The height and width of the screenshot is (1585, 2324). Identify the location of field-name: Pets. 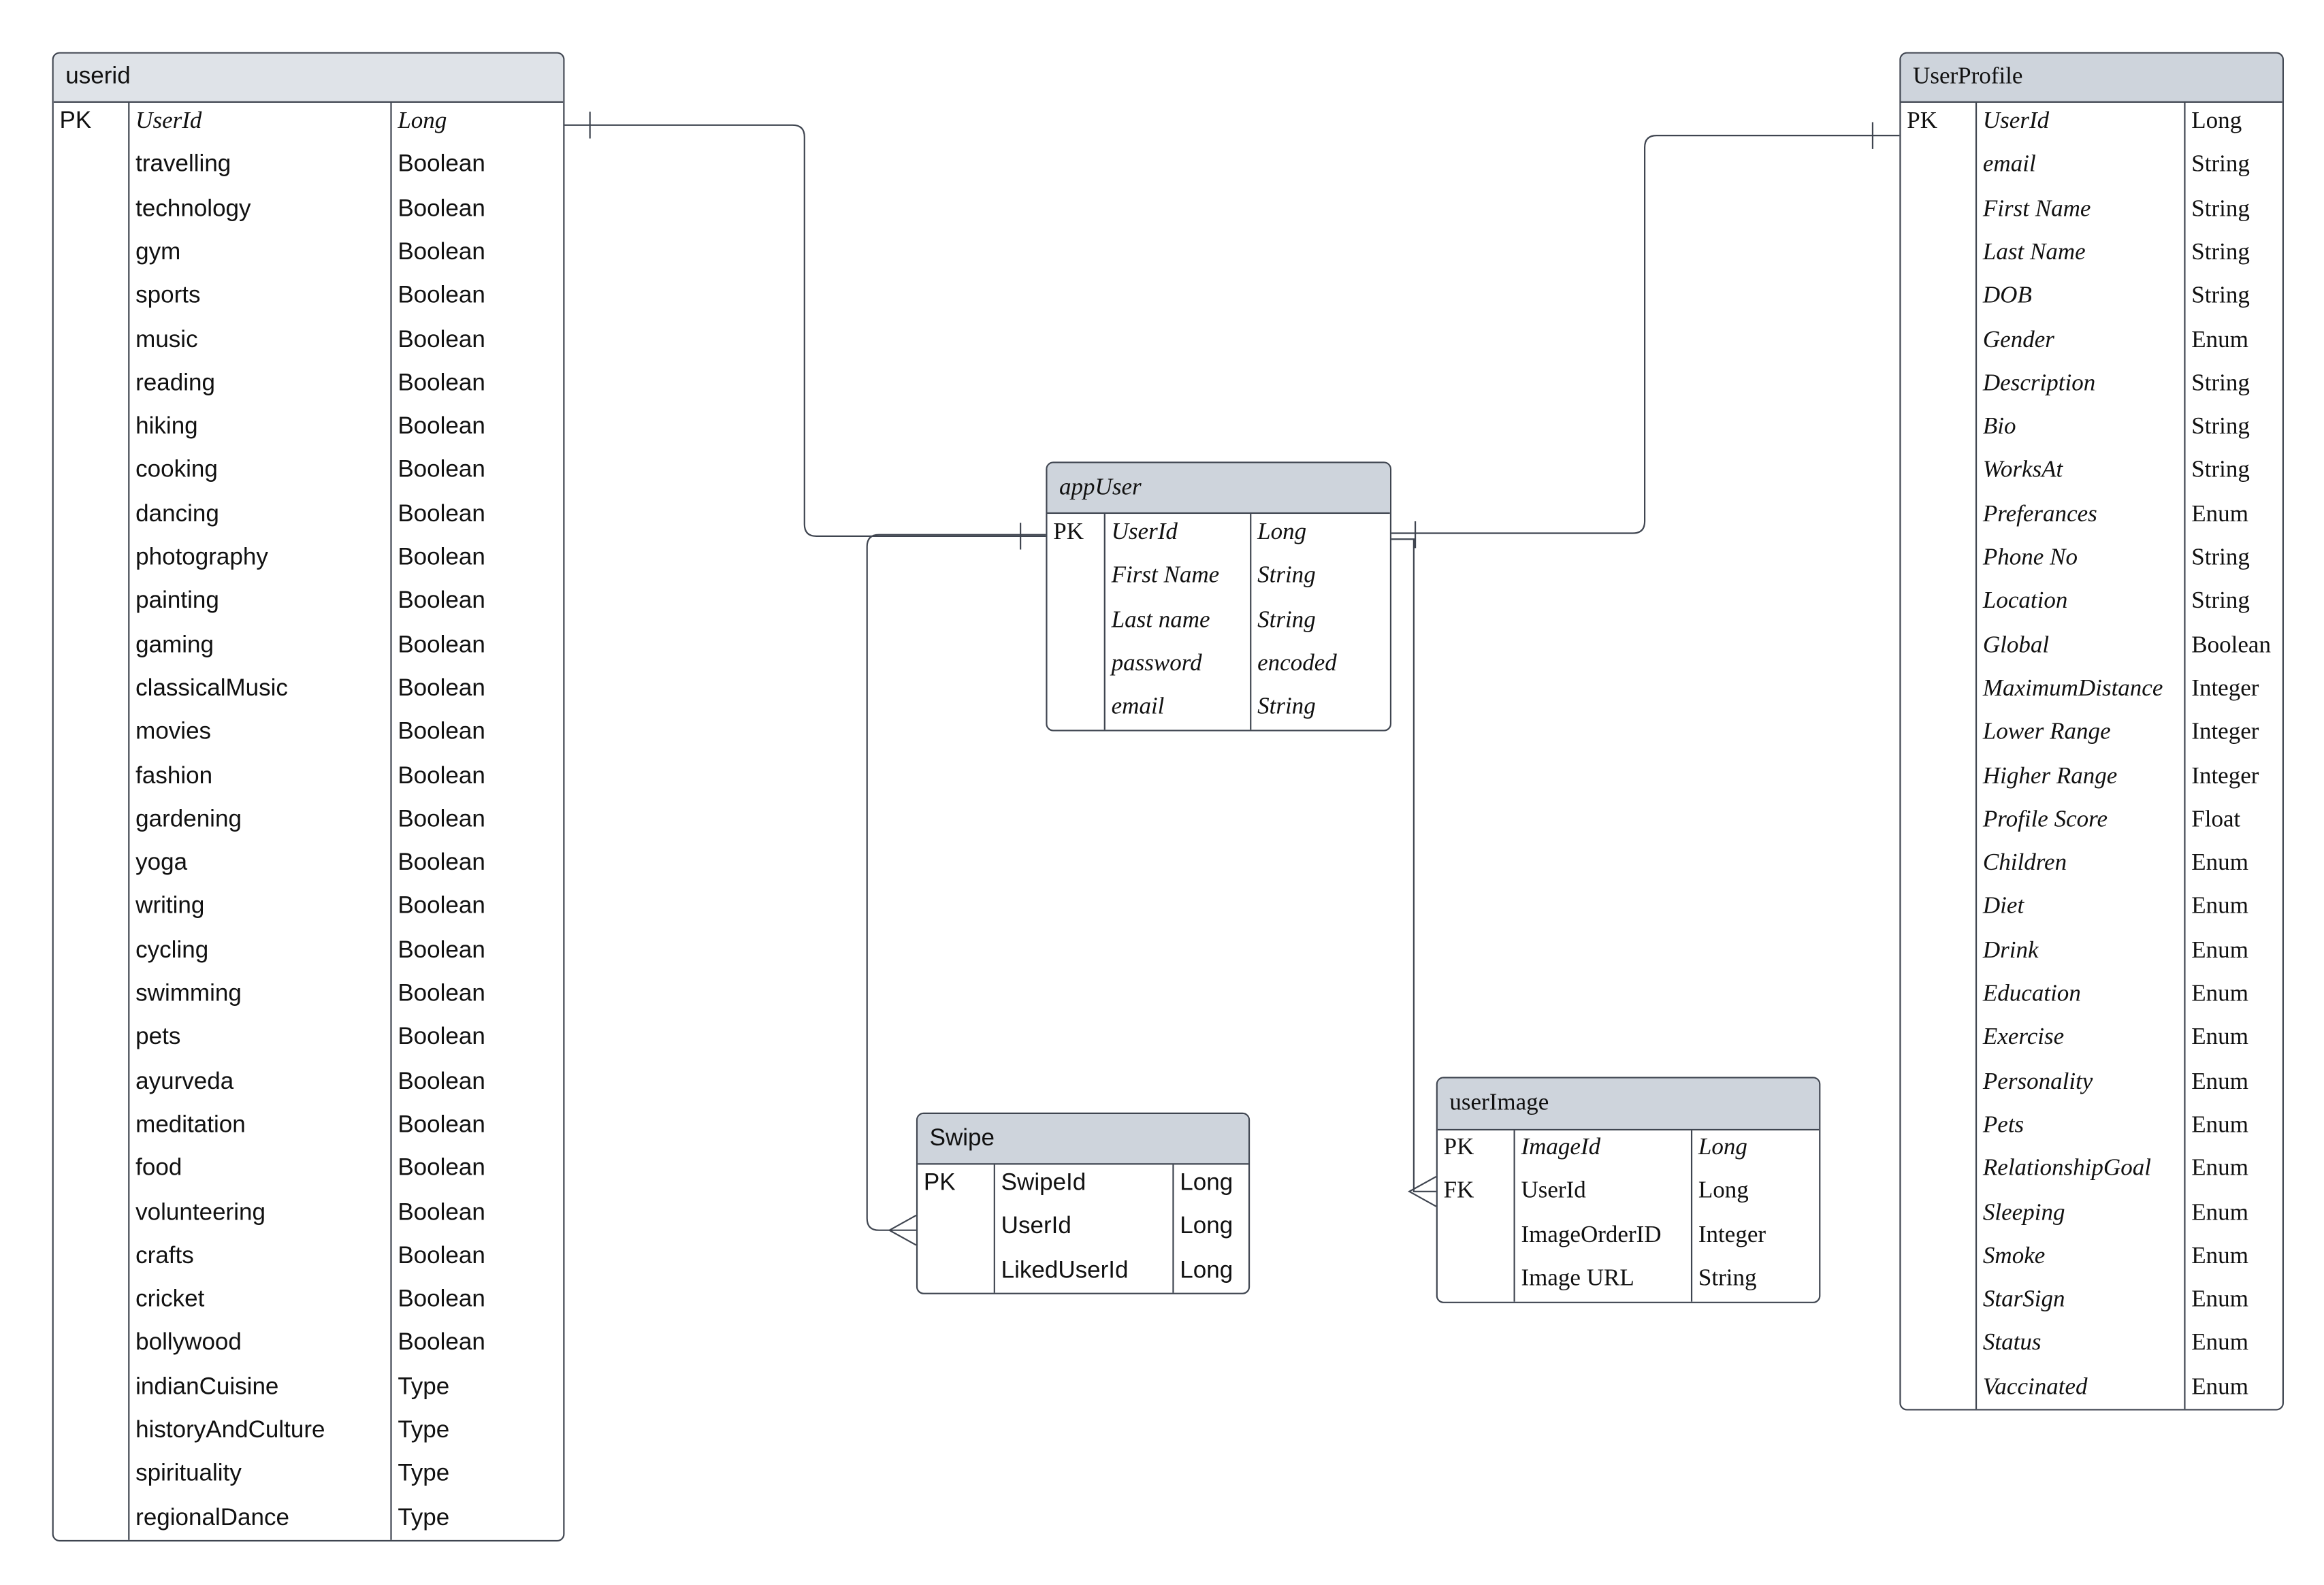
(2003, 1125).